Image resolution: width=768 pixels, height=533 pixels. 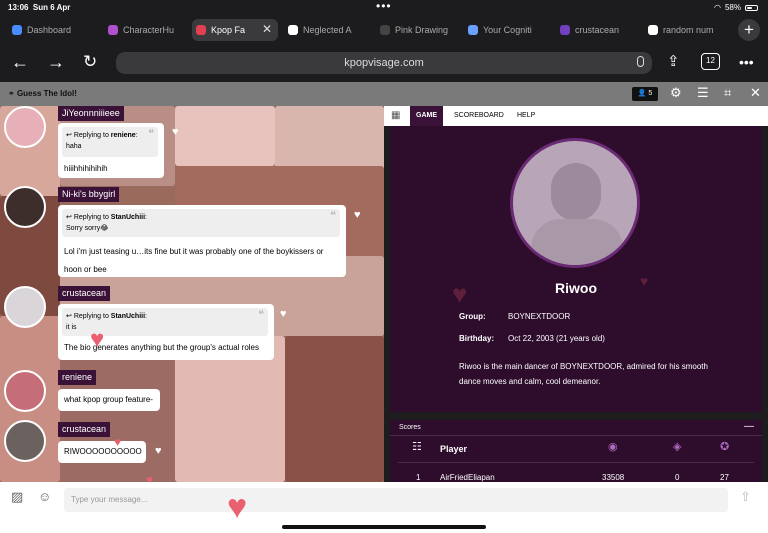 What do you see at coordinates (110, 142) in the screenshot?
I see `reply-quote: ↩ Replying to reniene: haha ❝` at bounding box center [110, 142].